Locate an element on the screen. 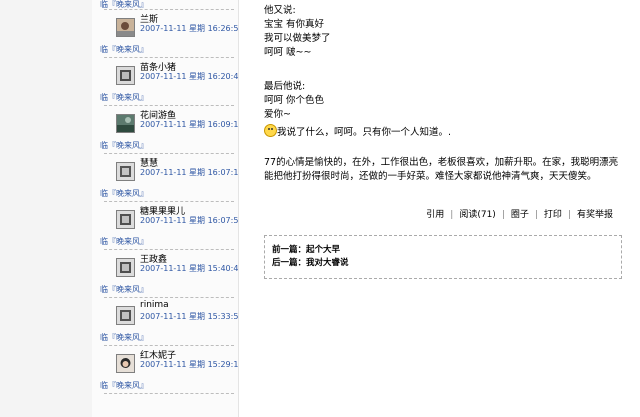 This screenshot has height=417, width=640. post-navigation-box: 前一篇：起个大早 后一篇：我对大睿说 is located at coordinates (443, 257).